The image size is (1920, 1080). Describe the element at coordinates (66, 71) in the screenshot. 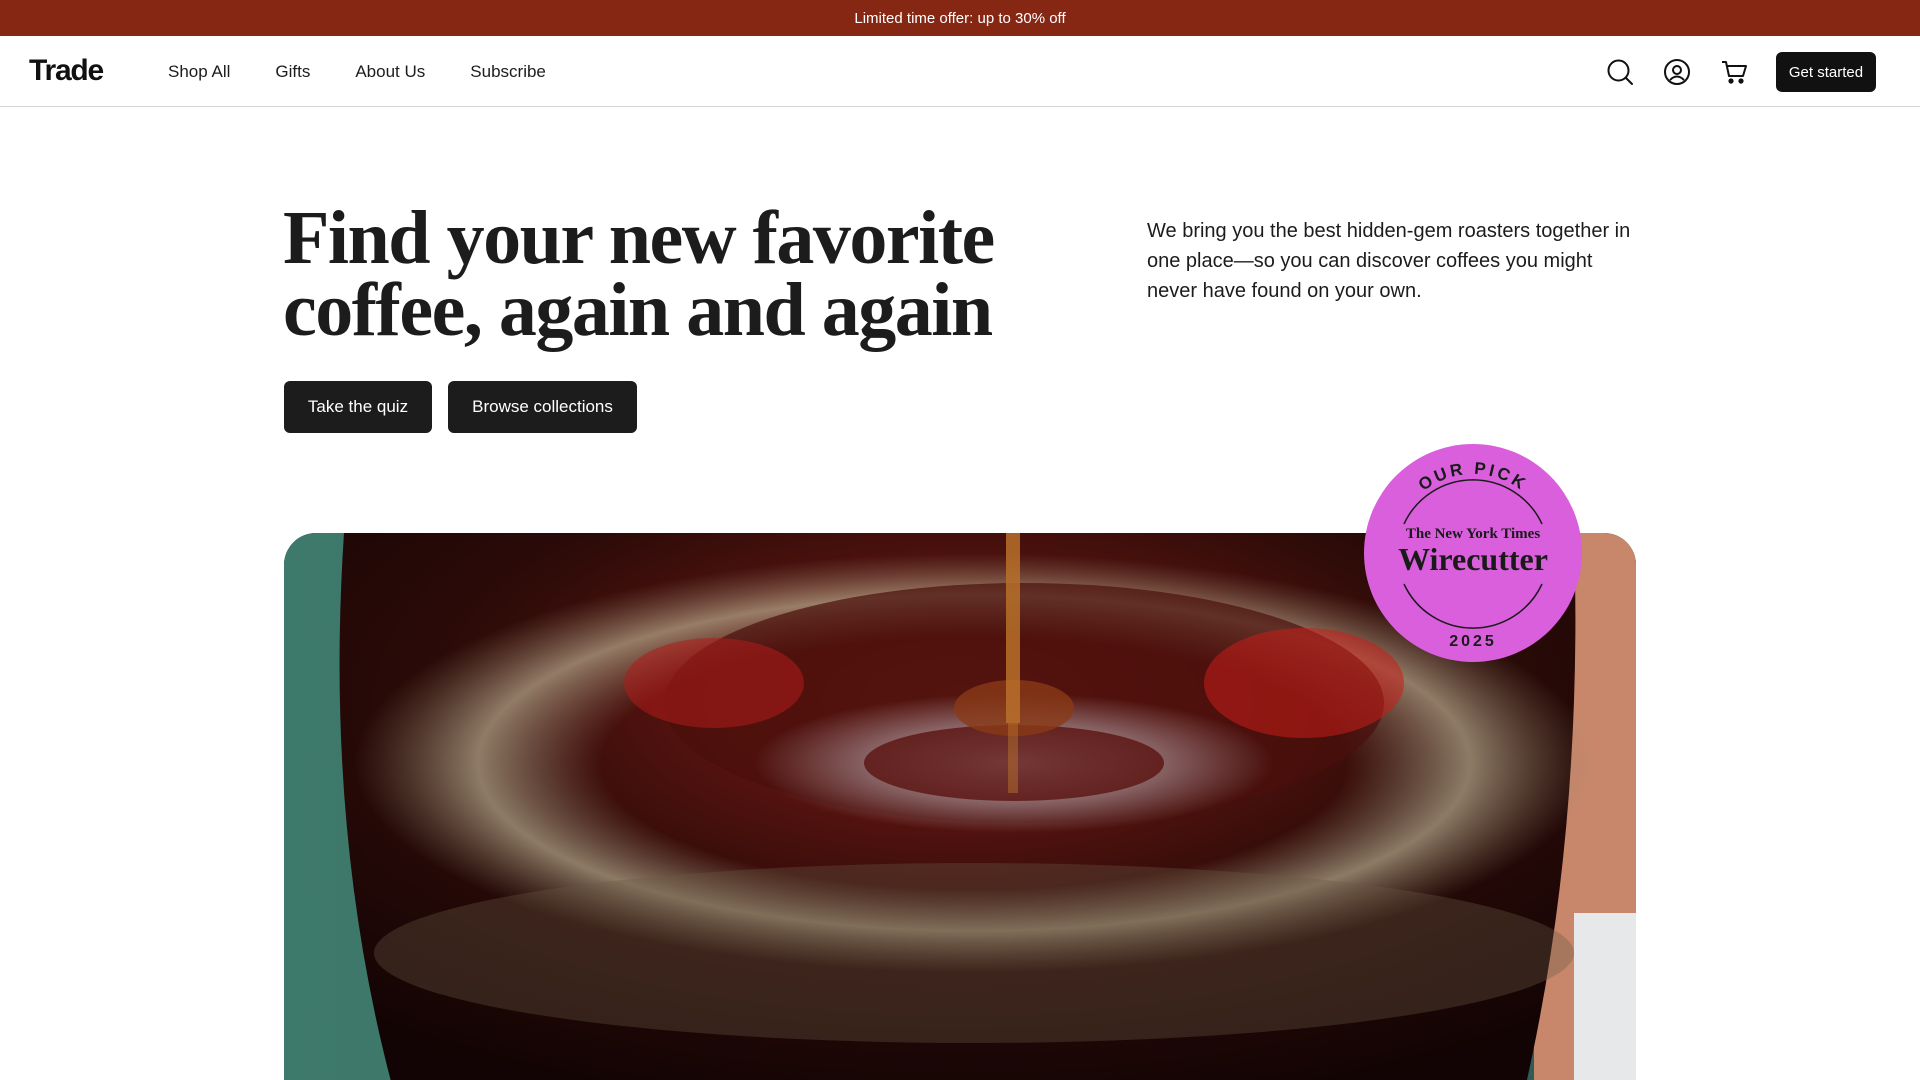

I see `logo: Trade` at that location.